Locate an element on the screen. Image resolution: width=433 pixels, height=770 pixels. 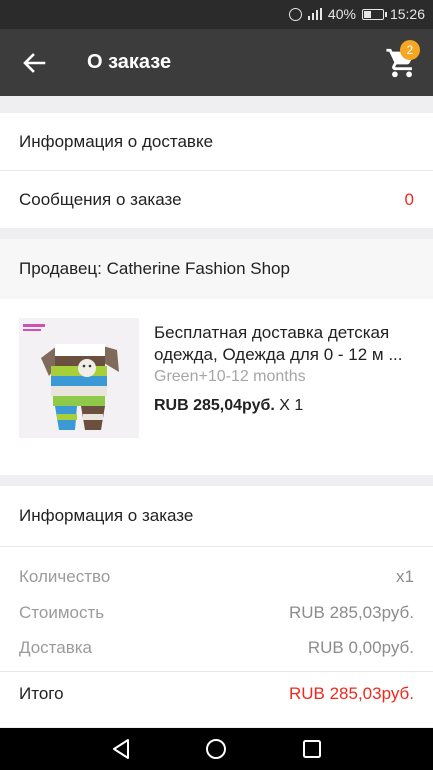
alarm-icon is located at coordinates (295, 14).